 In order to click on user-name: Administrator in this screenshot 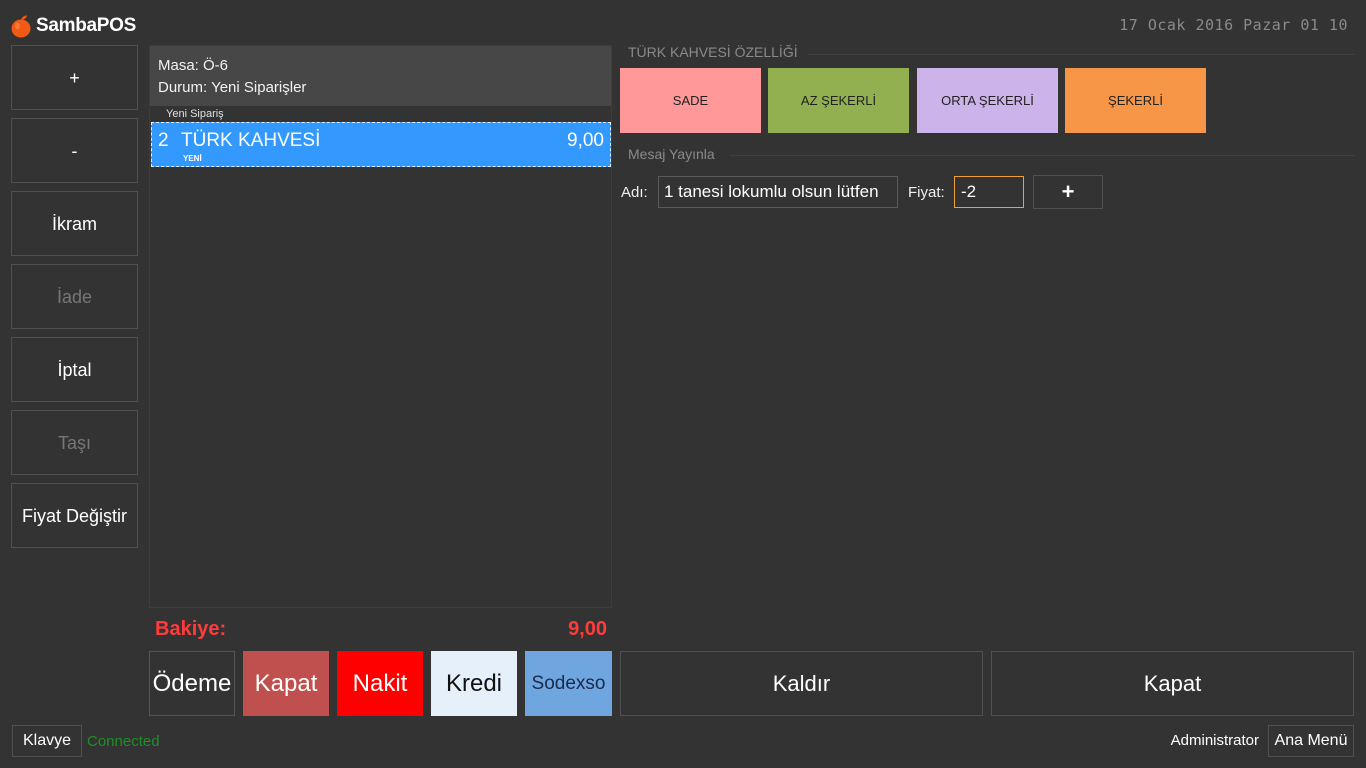, I will do `click(1214, 740)`.